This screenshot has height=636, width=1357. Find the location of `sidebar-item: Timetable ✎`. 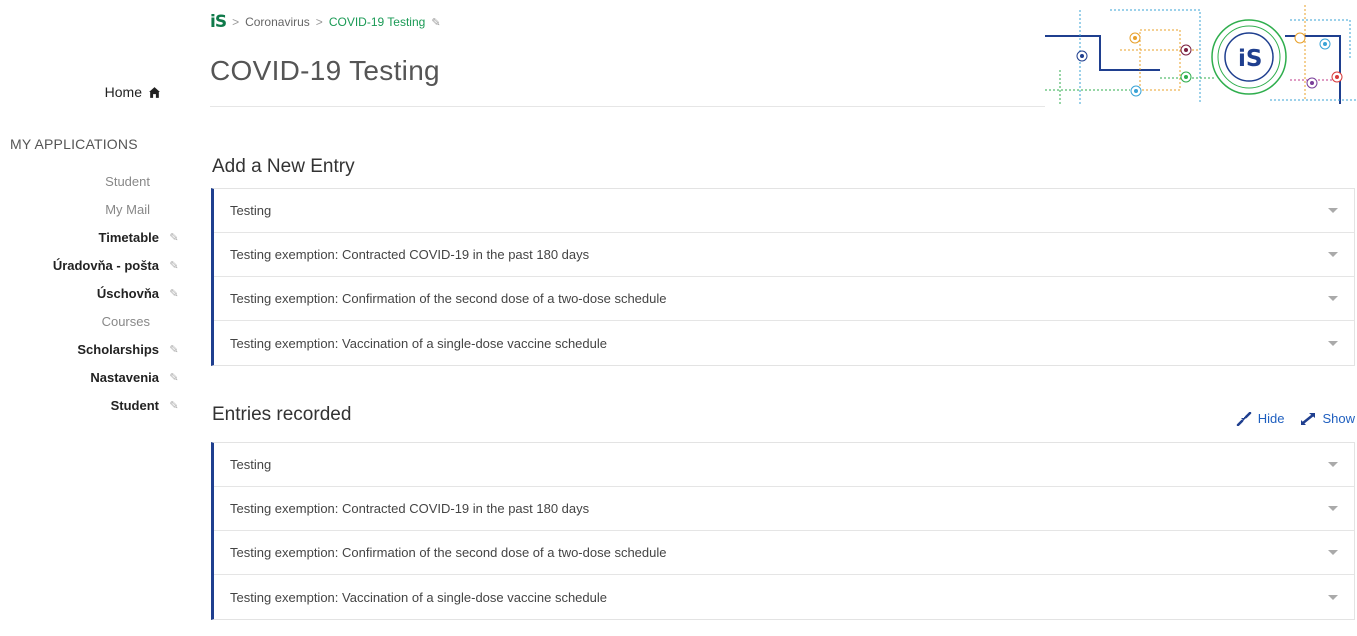

sidebar-item: Timetable ✎ is located at coordinates (92, 237).